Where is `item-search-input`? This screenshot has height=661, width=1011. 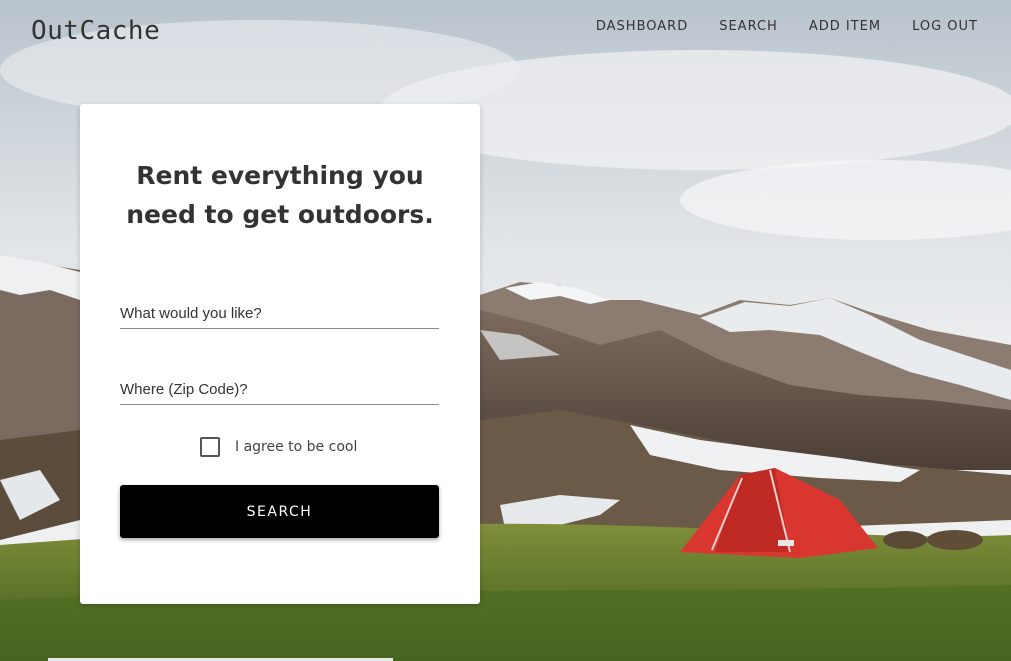 item-search-input is located at coordinates (279, 310).